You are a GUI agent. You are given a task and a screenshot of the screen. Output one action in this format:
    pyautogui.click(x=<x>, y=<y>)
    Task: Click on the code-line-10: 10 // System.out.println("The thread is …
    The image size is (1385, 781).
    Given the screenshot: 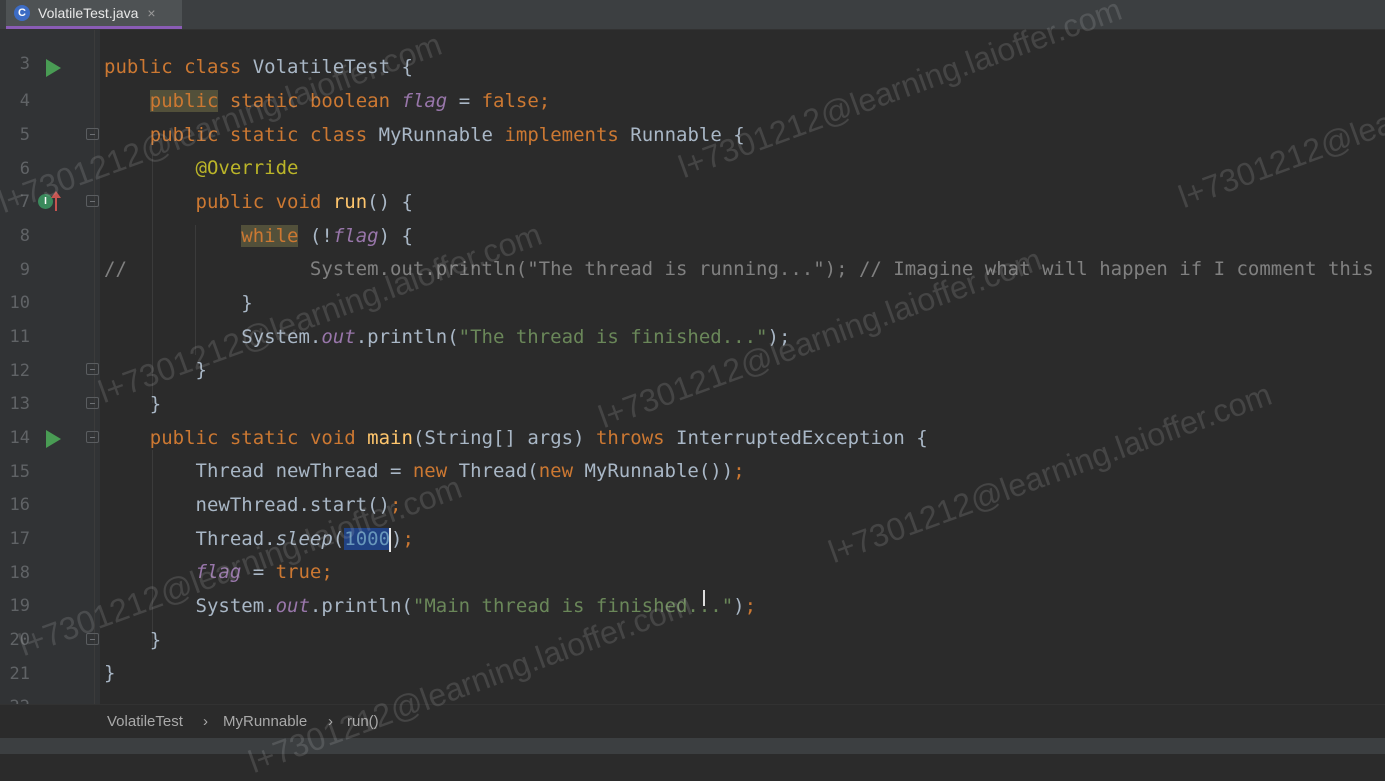 What is the action you would take?
    pyautogui.click(x=692, y=283)
    